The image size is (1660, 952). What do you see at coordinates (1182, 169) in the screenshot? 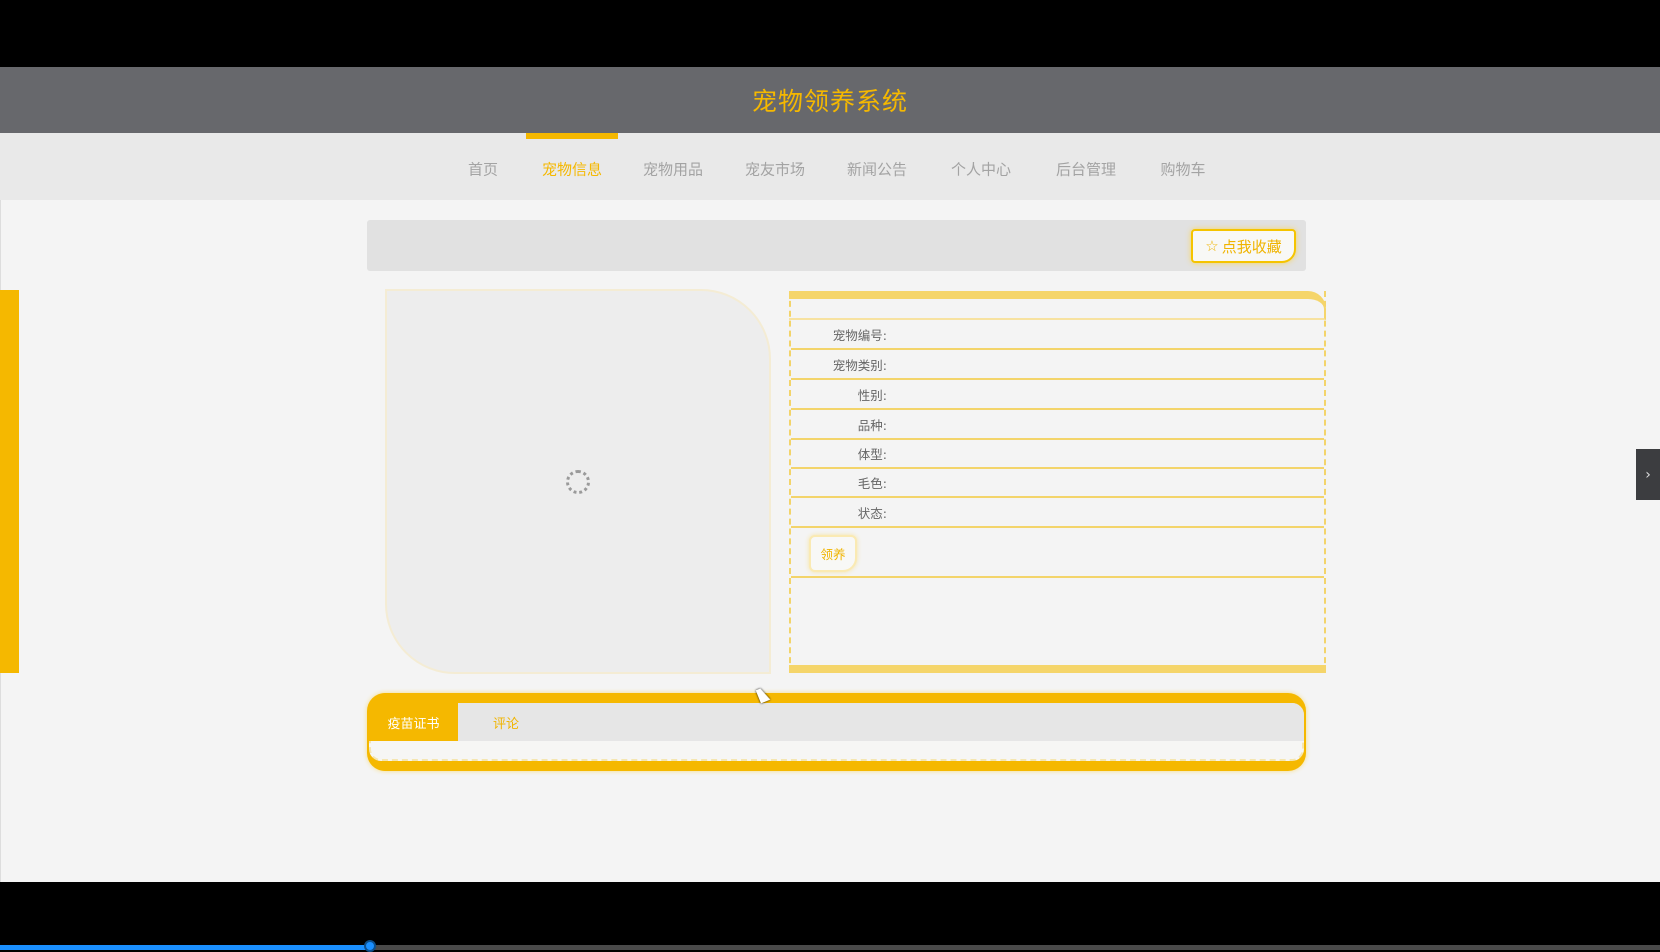
I see `nav-cart: 购物车` at bounding box center [1182, 169].